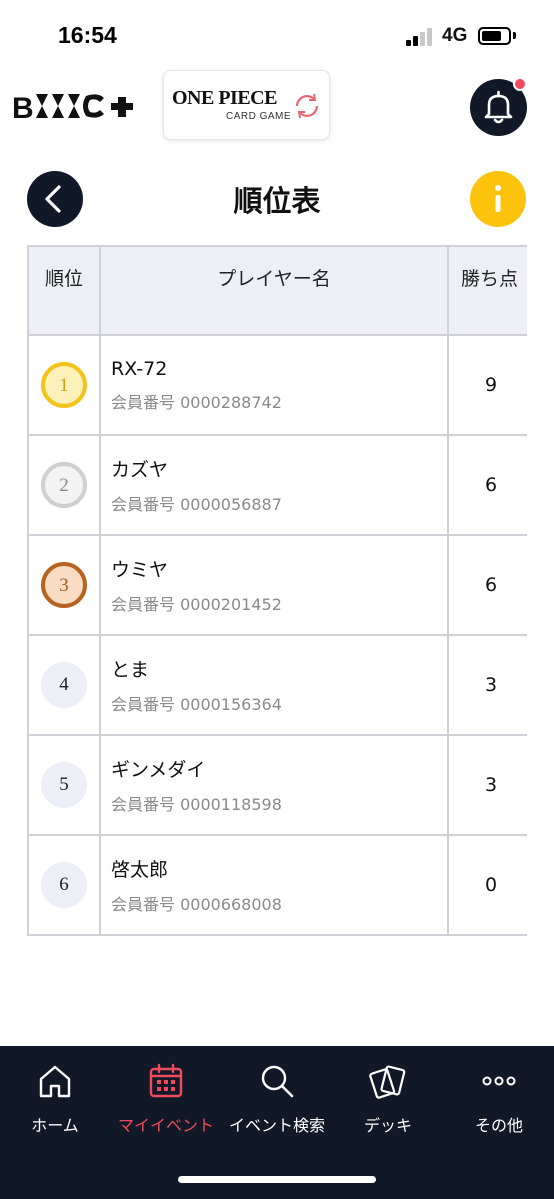 The width and height of the screenshot is (554, 1199). Describe the element at coordinates (196, 402) in the screenshot. I see `member-number: 会員番号 0000288742` at that location.